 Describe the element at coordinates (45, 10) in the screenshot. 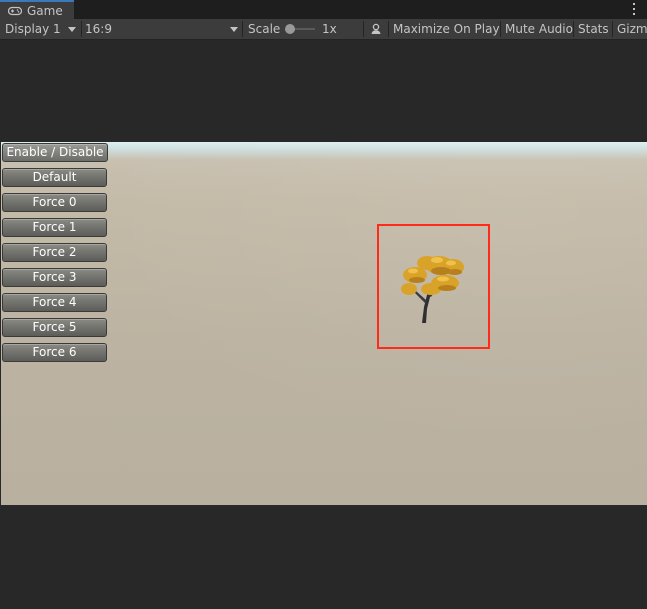

I see `tab-title: Game` at that location.